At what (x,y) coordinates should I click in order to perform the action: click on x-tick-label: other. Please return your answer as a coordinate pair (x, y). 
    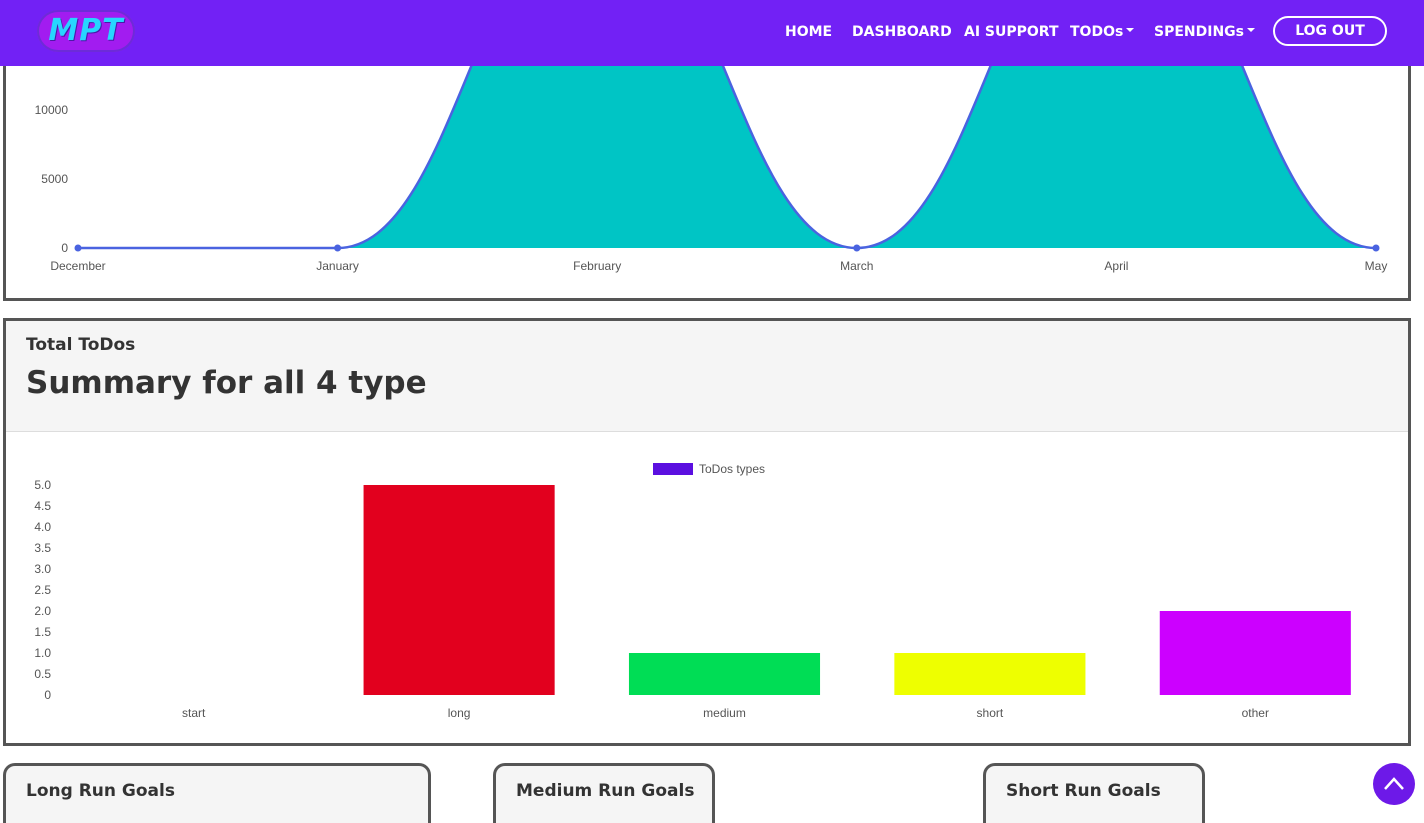
    Looking at the image, I should click on (1255, 713).